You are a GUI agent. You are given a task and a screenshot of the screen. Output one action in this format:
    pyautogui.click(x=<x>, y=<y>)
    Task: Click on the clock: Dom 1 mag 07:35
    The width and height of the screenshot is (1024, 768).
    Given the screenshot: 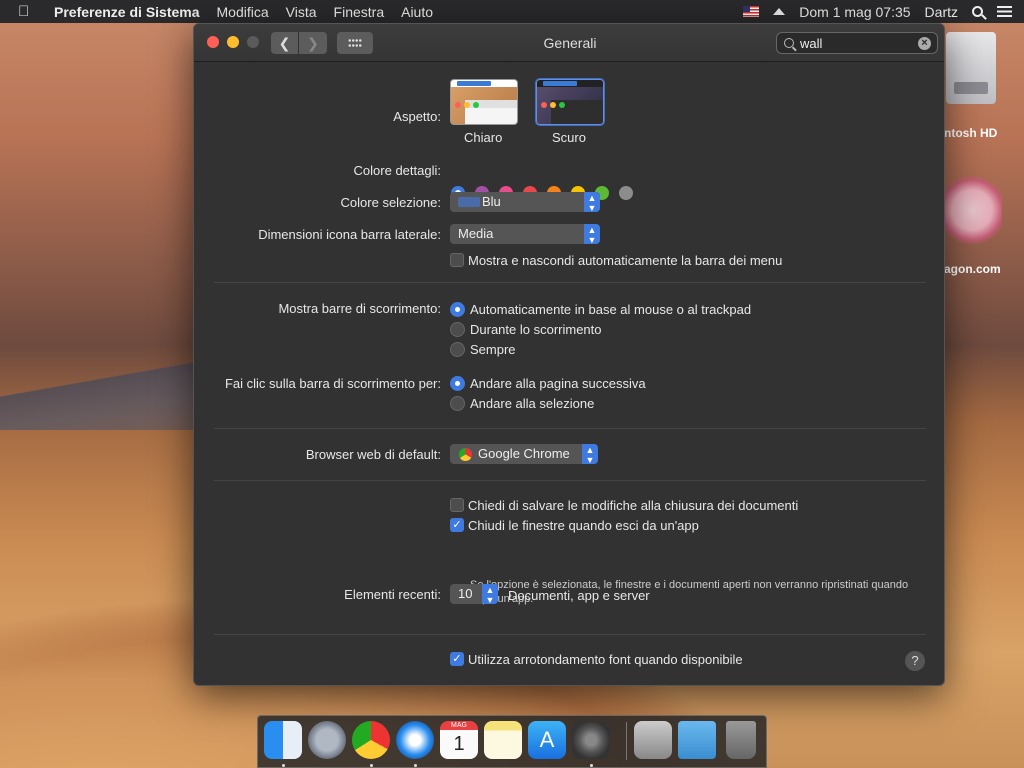 What is the action you would take?
    pyautogui.click(x=854, y=12)
    